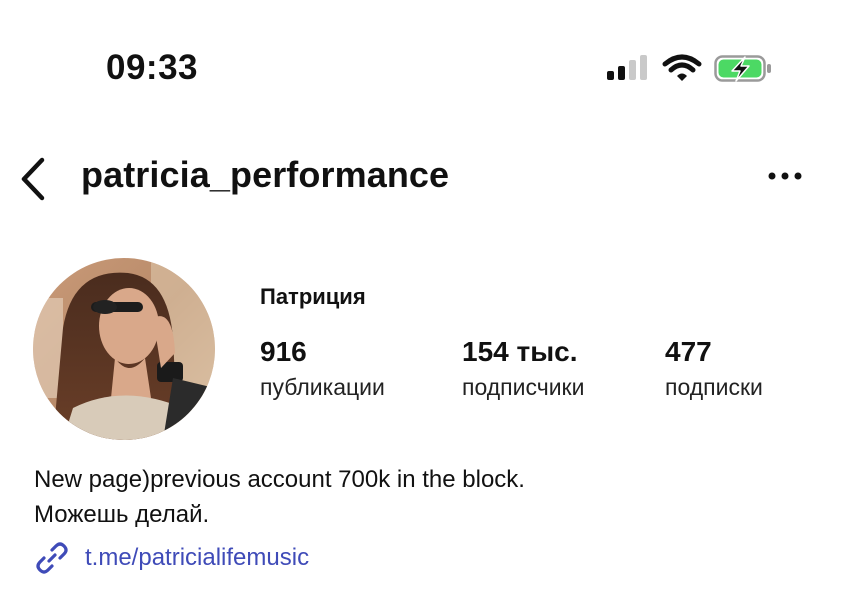  I want to click on posts-count: 916, so click(283, 351).